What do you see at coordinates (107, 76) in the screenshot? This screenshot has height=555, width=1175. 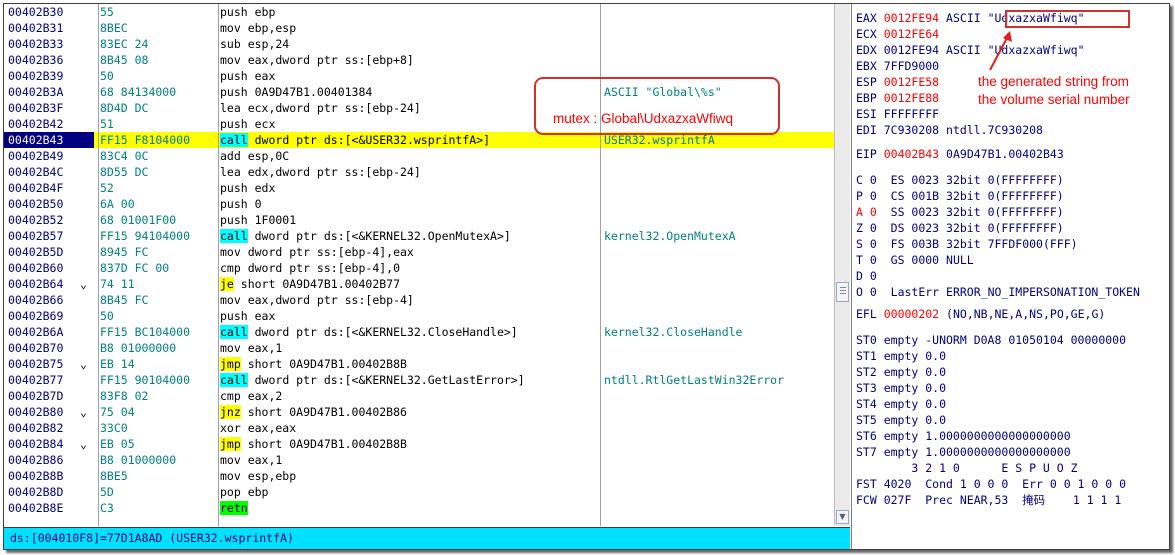 I see `disasm-hex: 50` at bounding box center [107, 76].